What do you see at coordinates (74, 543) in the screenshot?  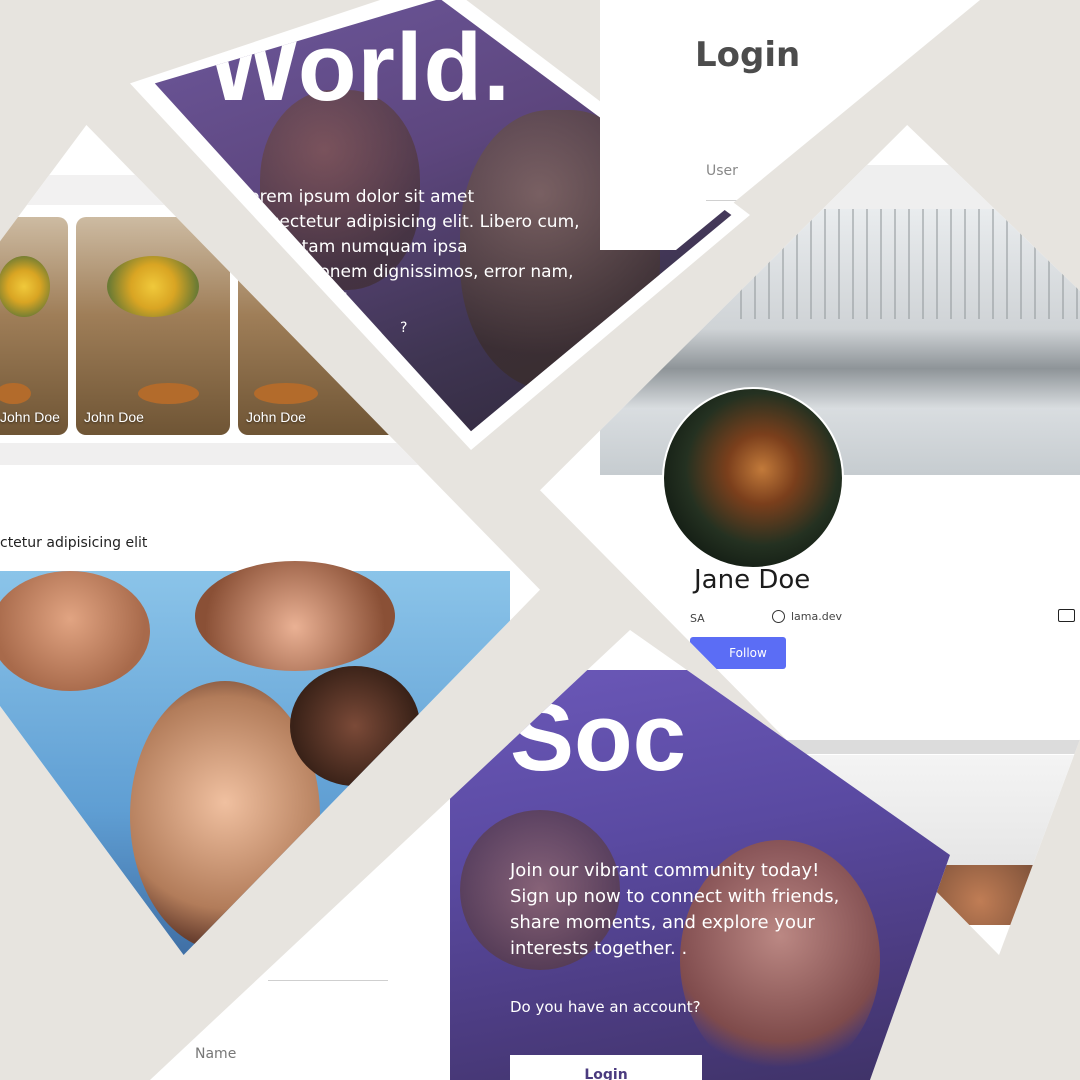 I see `post-text: ctetur adipisicing elit` at bounding box center [74, 543].